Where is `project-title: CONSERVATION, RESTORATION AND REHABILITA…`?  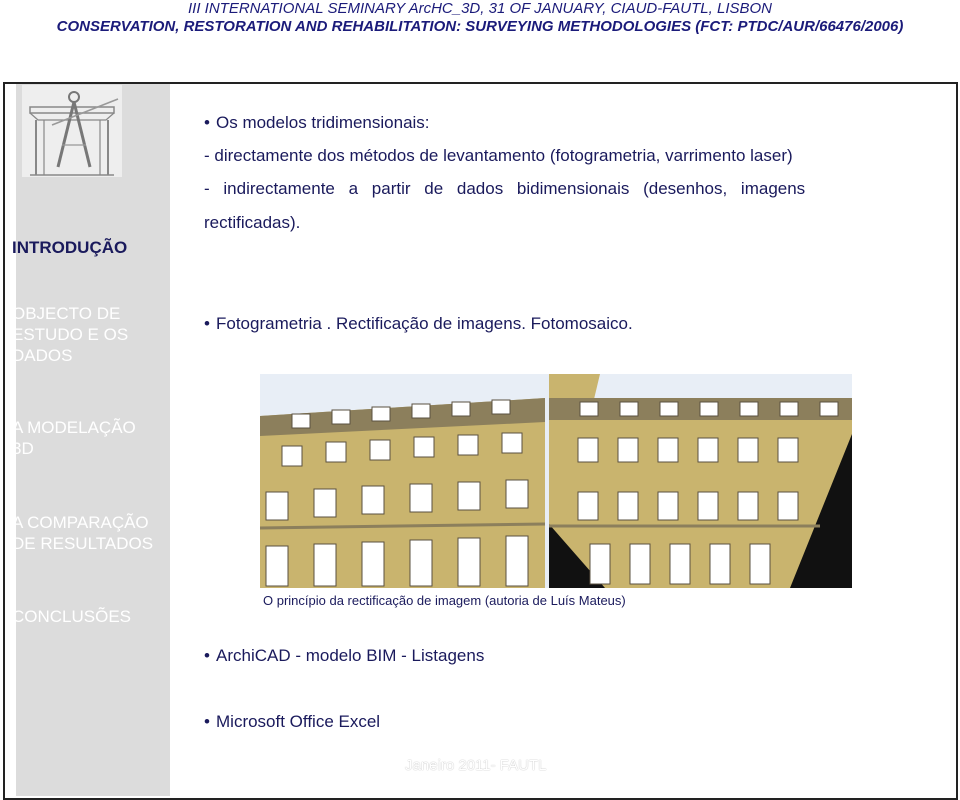
project-title: CONSERVATION, RESTORATION AND REHABILITA… is located at coordinates (480, 26).